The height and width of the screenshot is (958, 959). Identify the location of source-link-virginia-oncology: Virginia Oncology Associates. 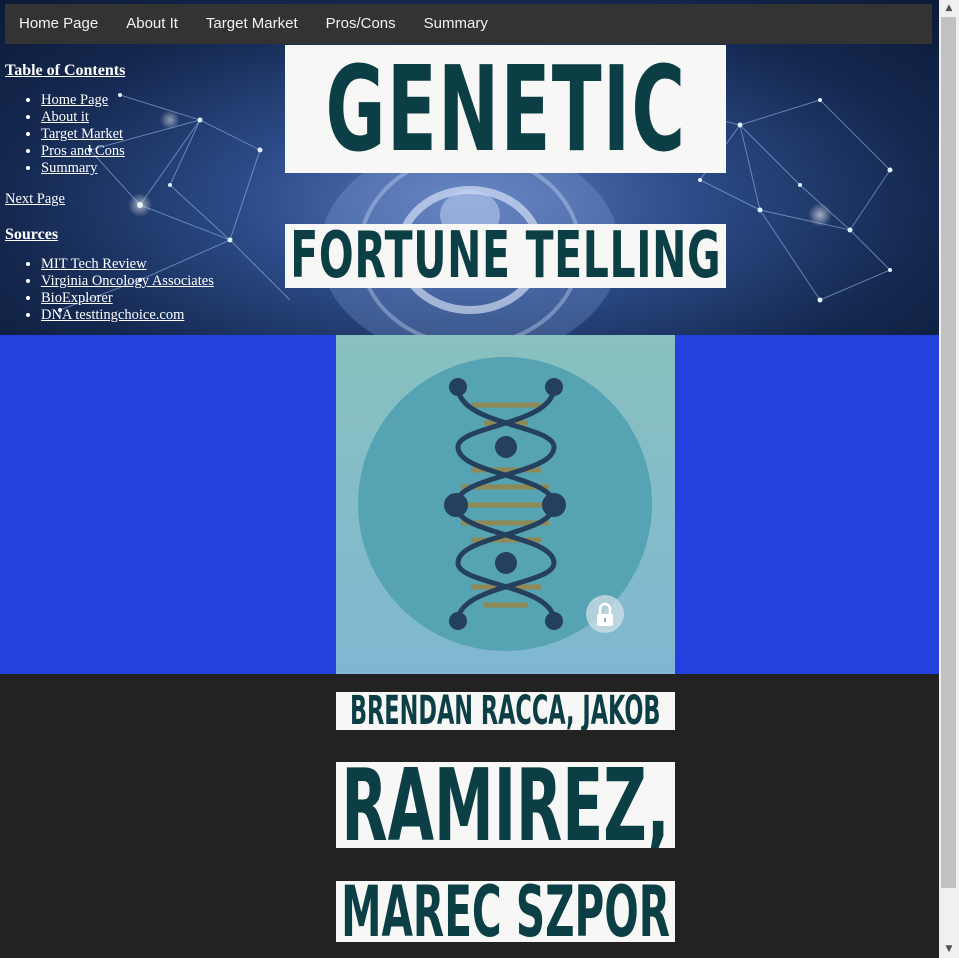
(127, 281).